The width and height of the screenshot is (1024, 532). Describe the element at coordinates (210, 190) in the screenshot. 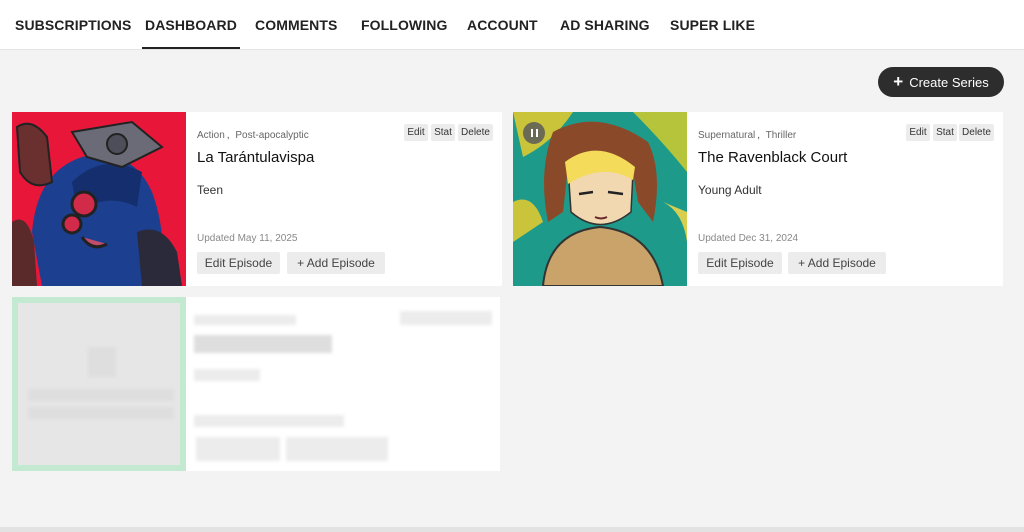

I see `series-rating: Teen` at that location.